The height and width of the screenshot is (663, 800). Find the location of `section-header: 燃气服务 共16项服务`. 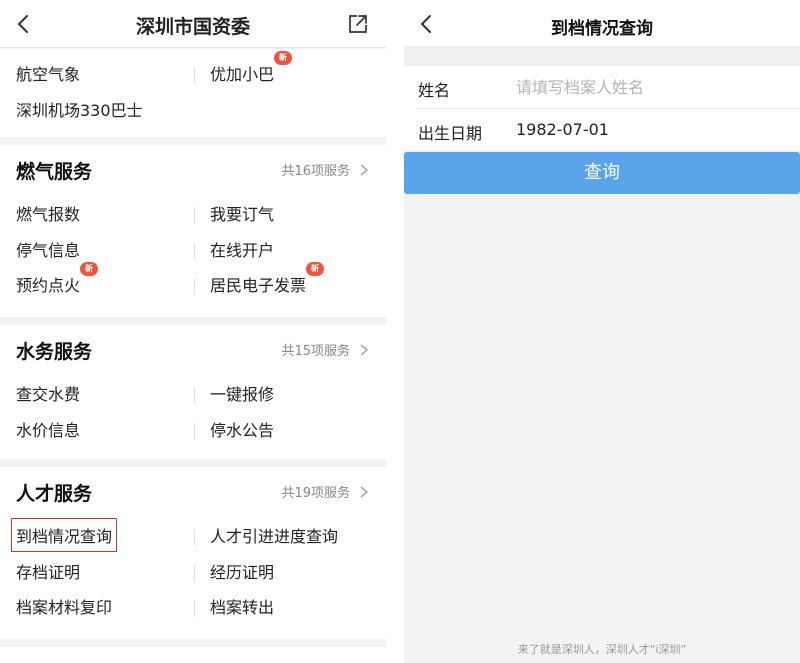

section-header: 燃气服务 共16项服务 is located at coordinates (193, 169).